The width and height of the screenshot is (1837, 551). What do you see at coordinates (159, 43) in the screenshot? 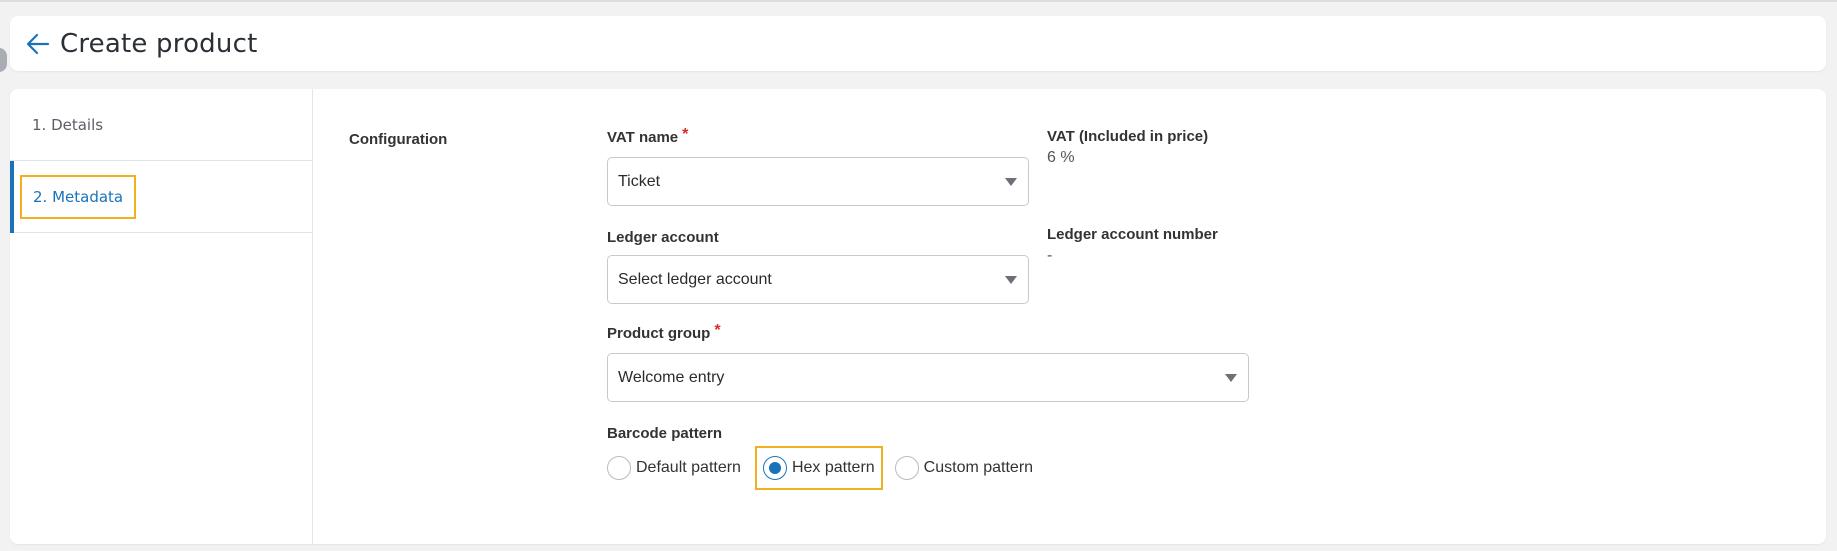
I see `page-title: Create product` at bounding box center [159, 43].